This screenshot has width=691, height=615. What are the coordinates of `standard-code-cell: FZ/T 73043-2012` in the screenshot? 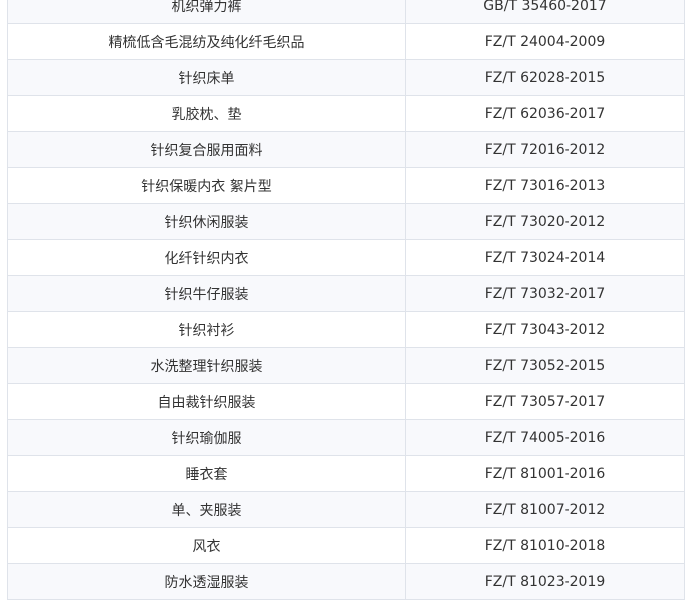 It's located at (545, 329).